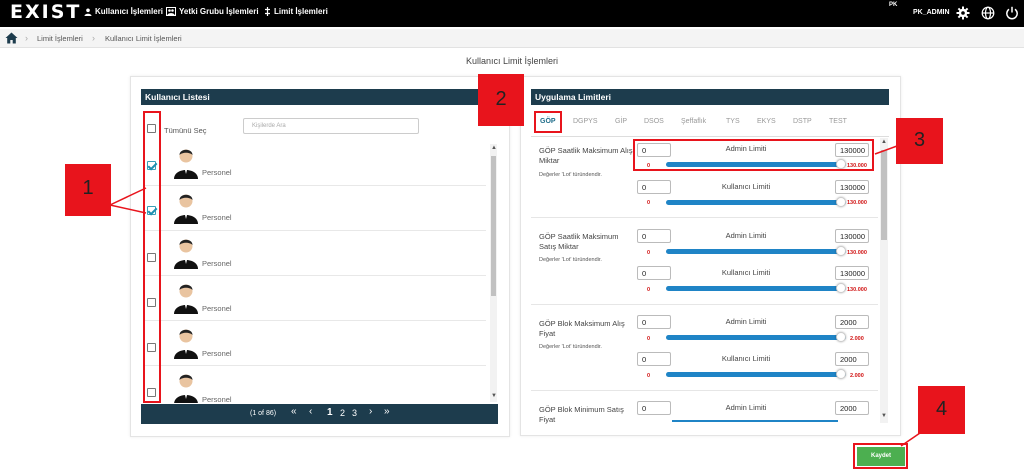  I want to click on nav-limit-operations: Limit İşlemleri, so click(296, 11).